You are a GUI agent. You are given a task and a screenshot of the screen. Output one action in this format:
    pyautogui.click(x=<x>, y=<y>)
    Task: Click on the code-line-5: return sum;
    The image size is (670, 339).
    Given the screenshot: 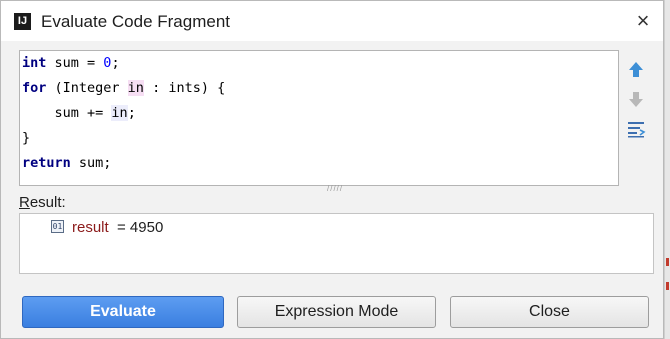 What is the action you would take?
    pyautogui.click(x=66, y=163)
    